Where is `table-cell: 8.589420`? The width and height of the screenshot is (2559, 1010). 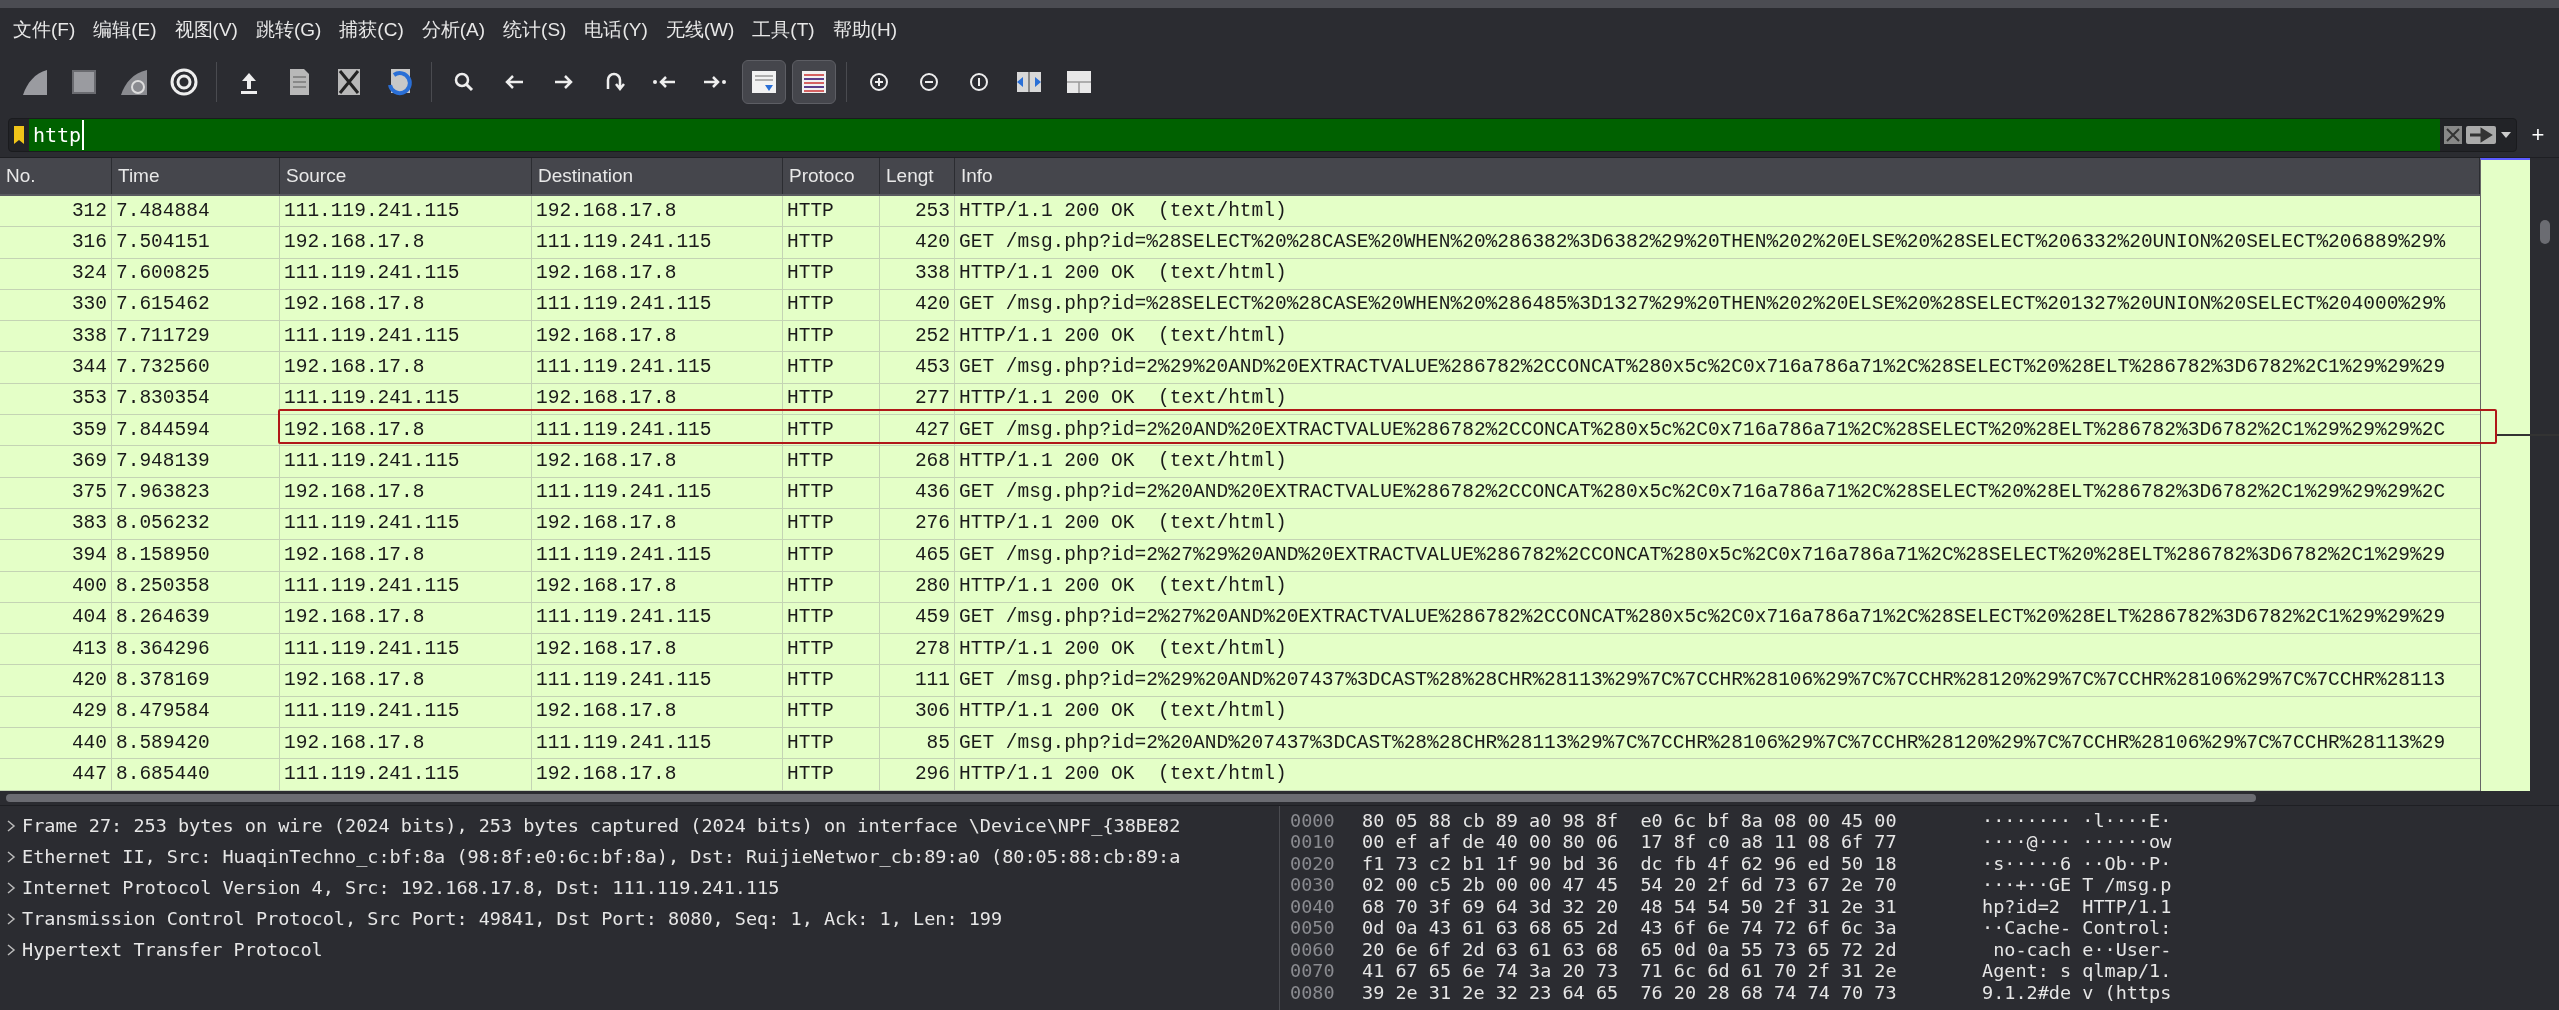
table-cell: 8.589420 is located at coordinates (196, 743).